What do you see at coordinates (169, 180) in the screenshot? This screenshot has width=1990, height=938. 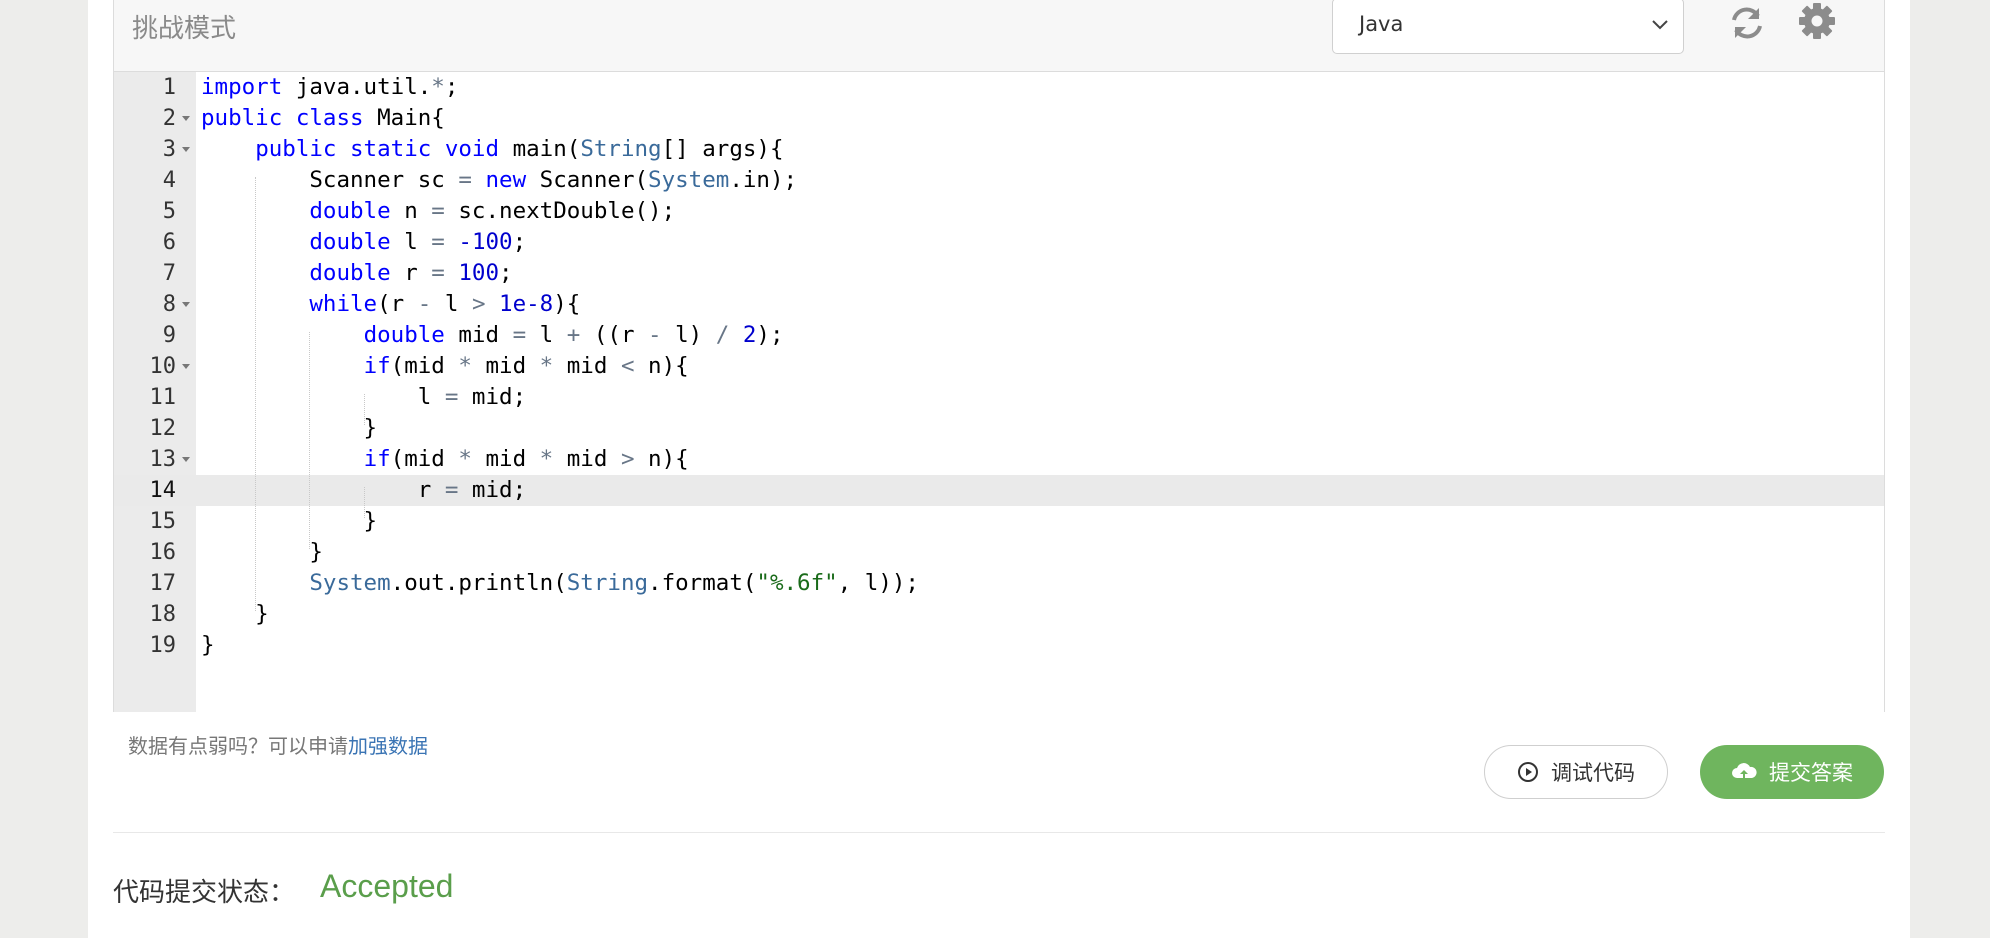 I see `line-number: 4` at bounding box center [169, 180].